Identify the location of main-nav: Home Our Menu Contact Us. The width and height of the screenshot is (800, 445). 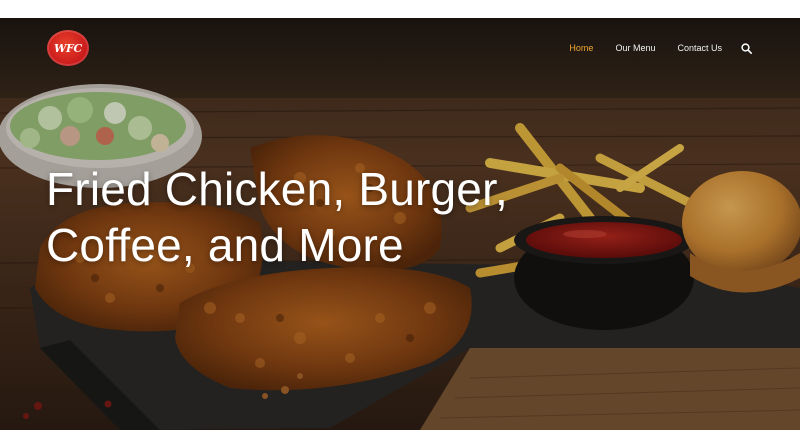
(649, 48).